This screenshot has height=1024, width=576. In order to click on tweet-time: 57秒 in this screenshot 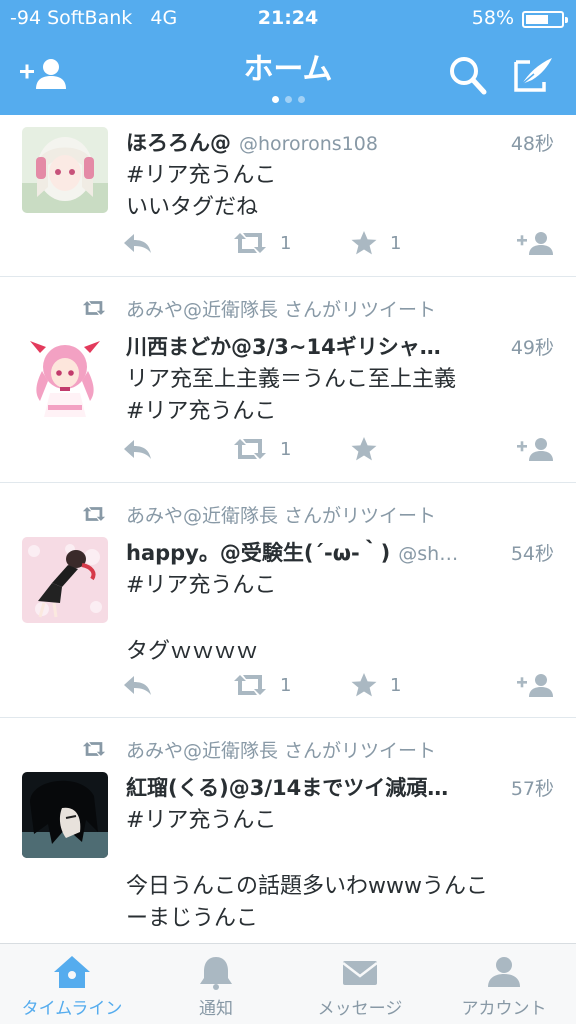, I will do `click(532, 789)`.